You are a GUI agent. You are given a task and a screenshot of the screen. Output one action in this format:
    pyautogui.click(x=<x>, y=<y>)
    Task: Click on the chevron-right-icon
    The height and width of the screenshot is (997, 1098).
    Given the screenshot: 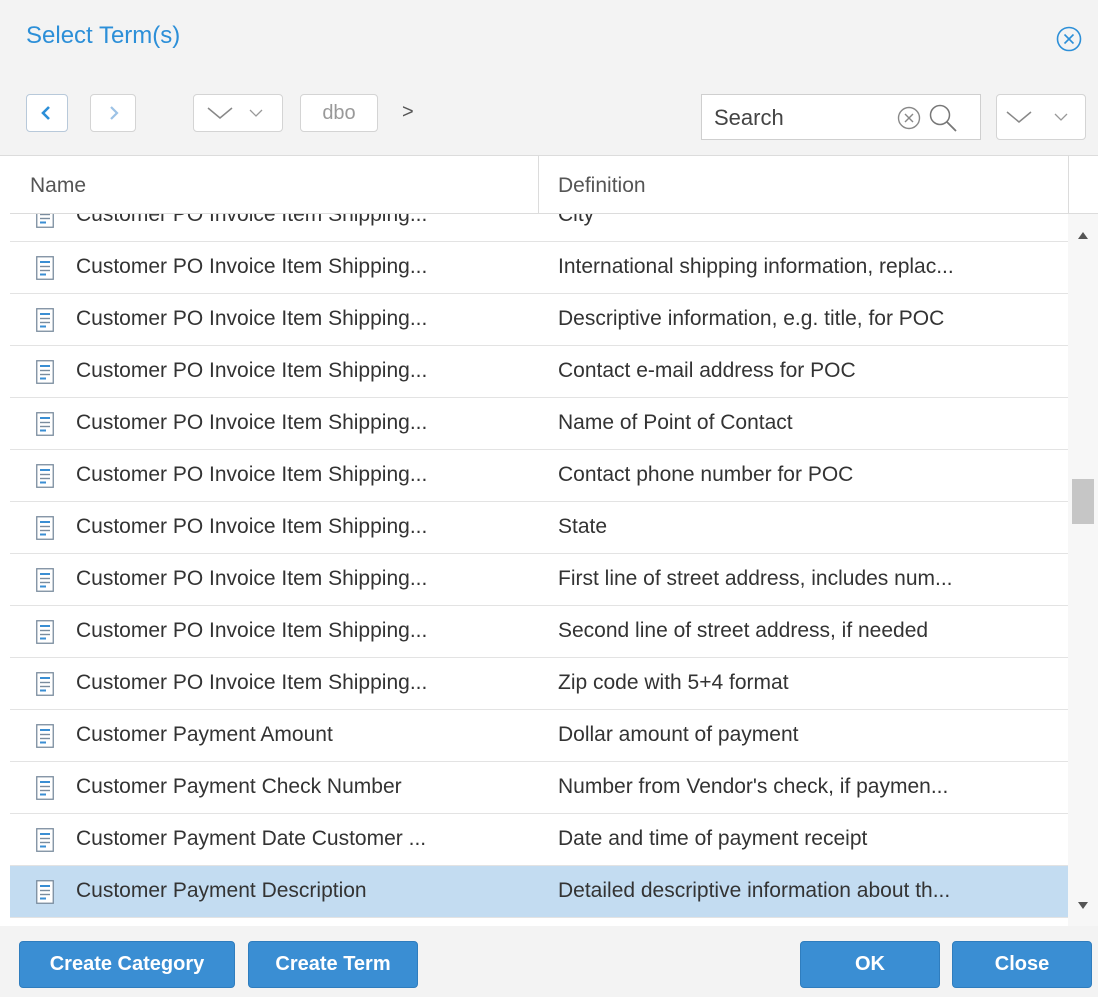 What is the action you would take?
    pyautogui.click(x=114, y=113)
    